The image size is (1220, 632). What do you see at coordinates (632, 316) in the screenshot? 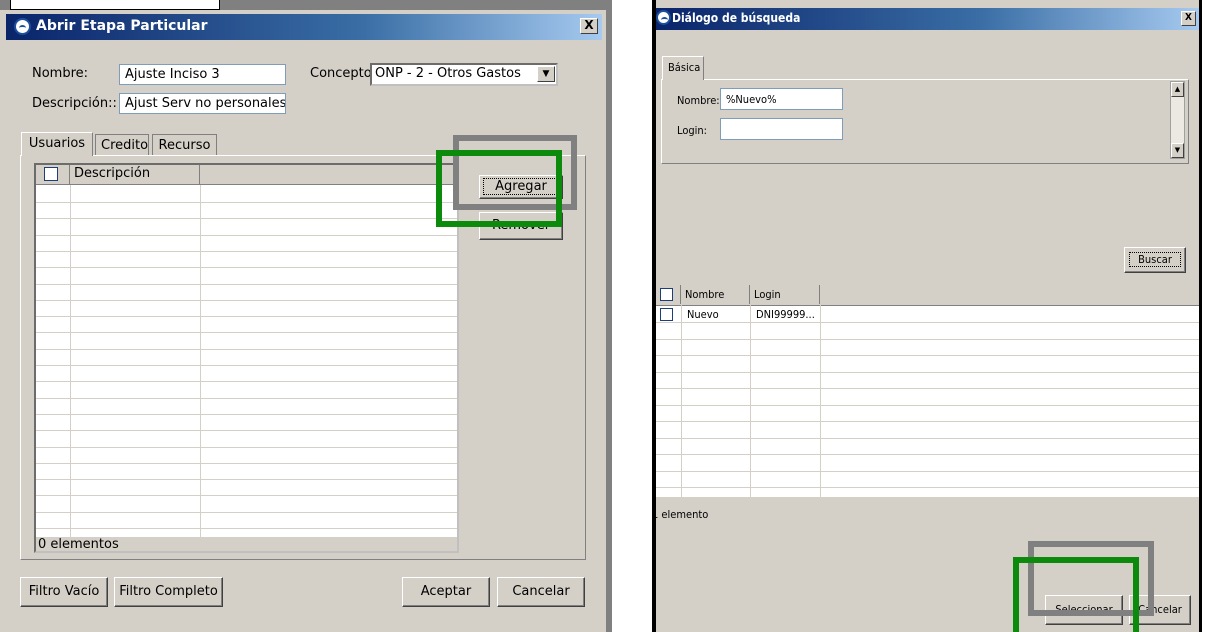
I see `window-gap` at bounding box center [632, 316].